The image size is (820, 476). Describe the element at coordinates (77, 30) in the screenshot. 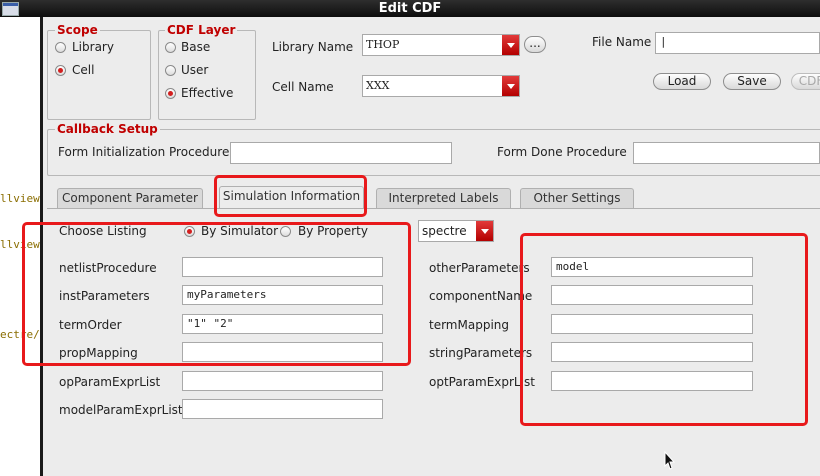

I see `scope-title: Scope` at that location.